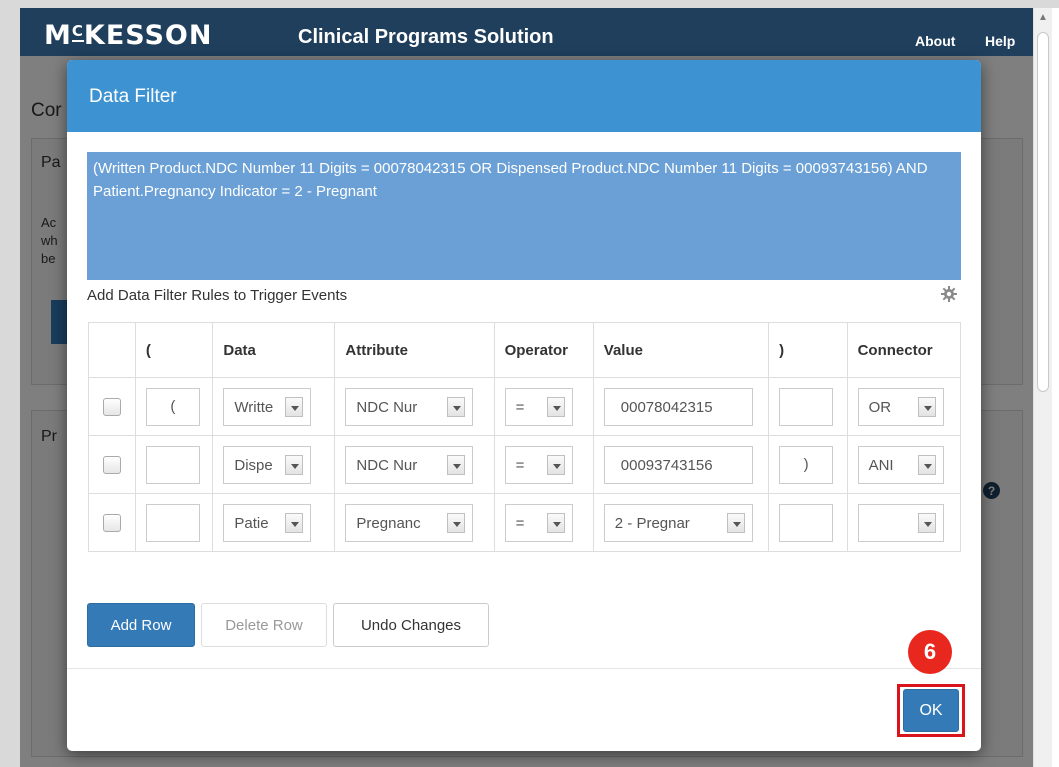 Image resolution: width=1059 pixels, height=767 pixels. I want to click on add-row-button: Add Row, so click(141, 625).